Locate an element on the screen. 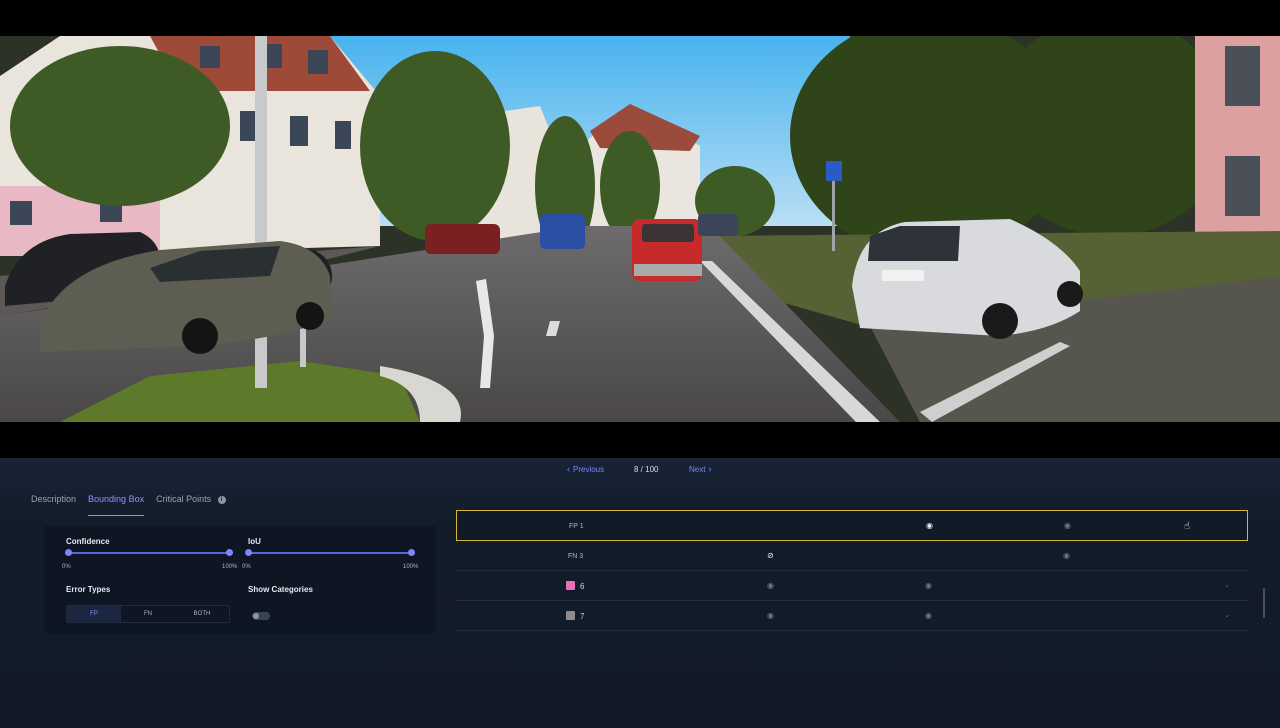  error-type-selector: FP FN BOTH is located at coordinates (148, 614).